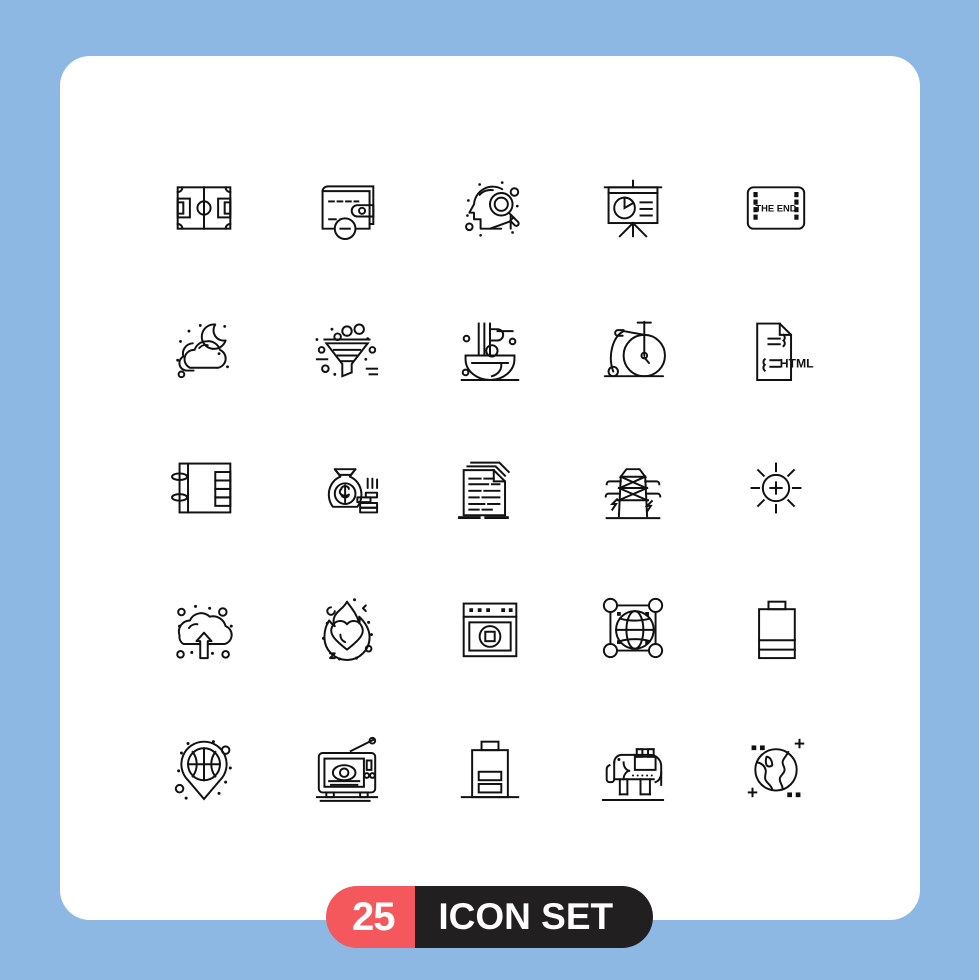 The image size is (979, 980). I want to click on icon-cell-wallet-minus, so click(346, 208).